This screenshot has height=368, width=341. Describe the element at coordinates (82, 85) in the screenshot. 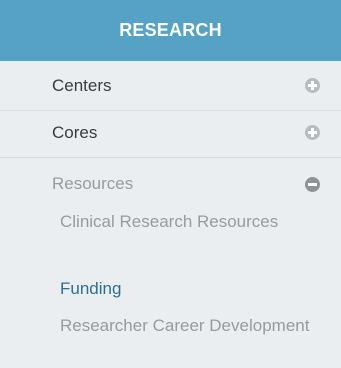

I see `nav-item-label: Centers` at that location.